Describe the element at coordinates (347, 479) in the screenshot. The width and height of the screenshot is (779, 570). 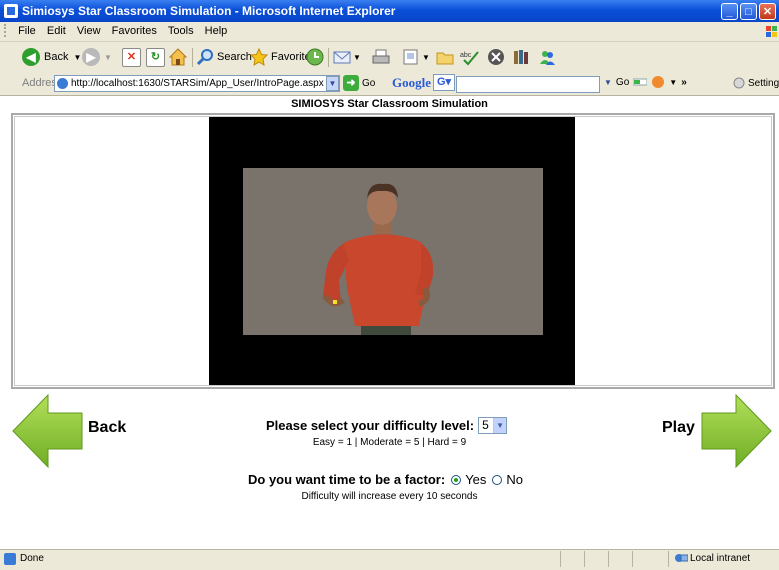
I see `time-factor-prompt: Do you want time to be a factor:` at that location.